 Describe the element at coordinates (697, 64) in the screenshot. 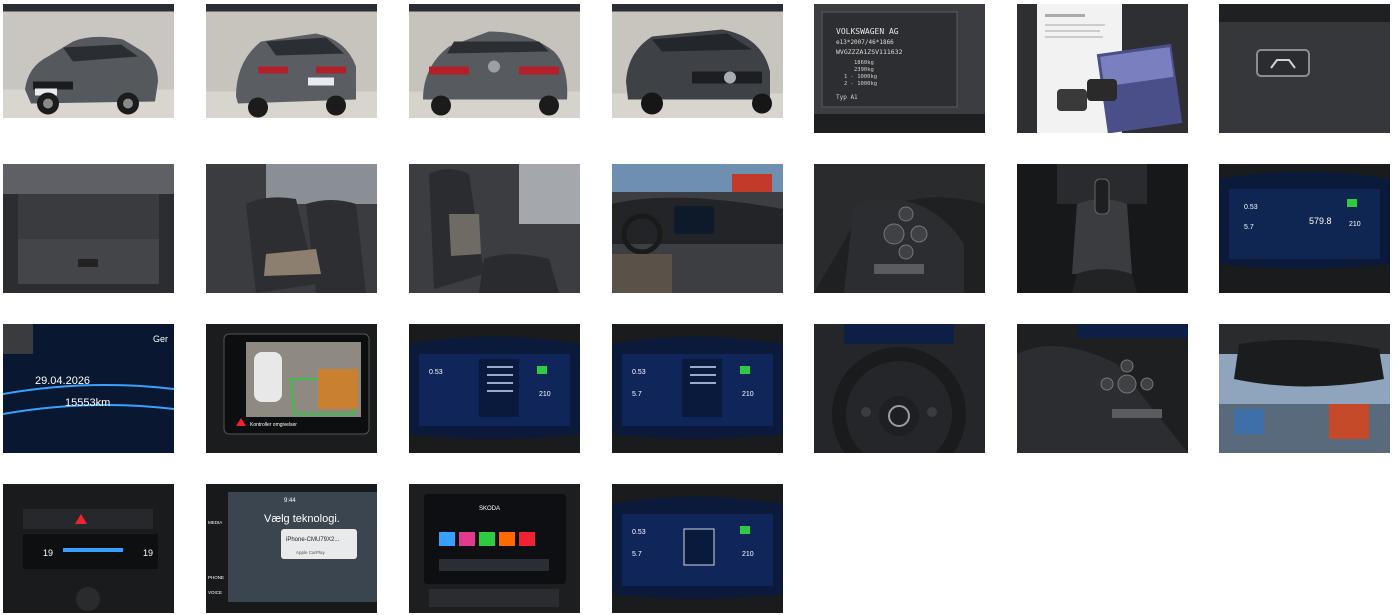

I see `car-front-image` at that location.